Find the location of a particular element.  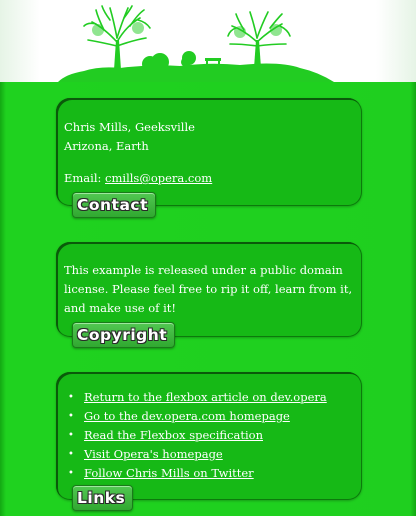

link-flexbox-spec: Read the Flexbox specification is located at coordinates (173, 435).